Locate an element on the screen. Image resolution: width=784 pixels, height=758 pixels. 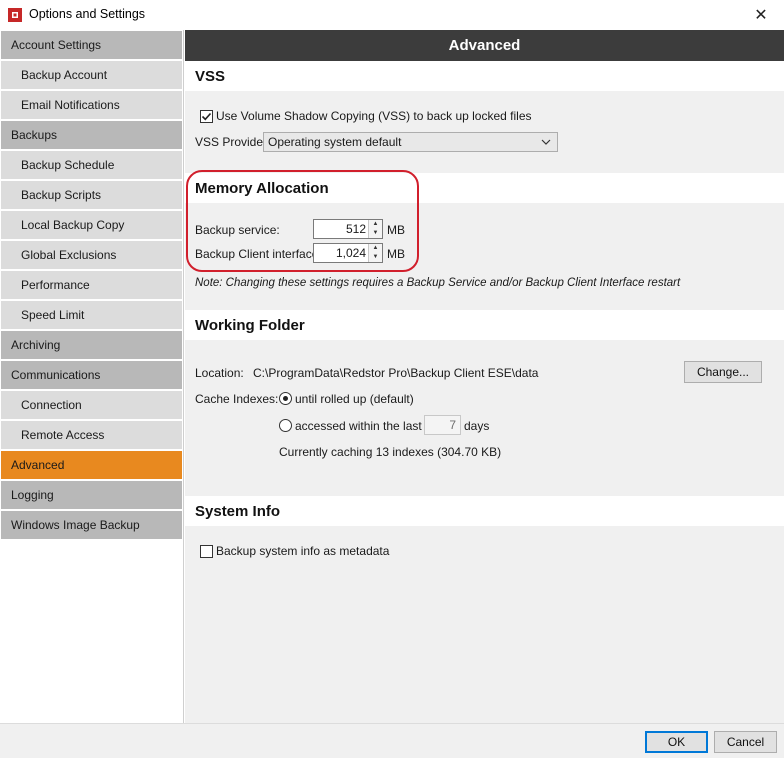
chevron-down-icon is located at coordinates (546, 142).